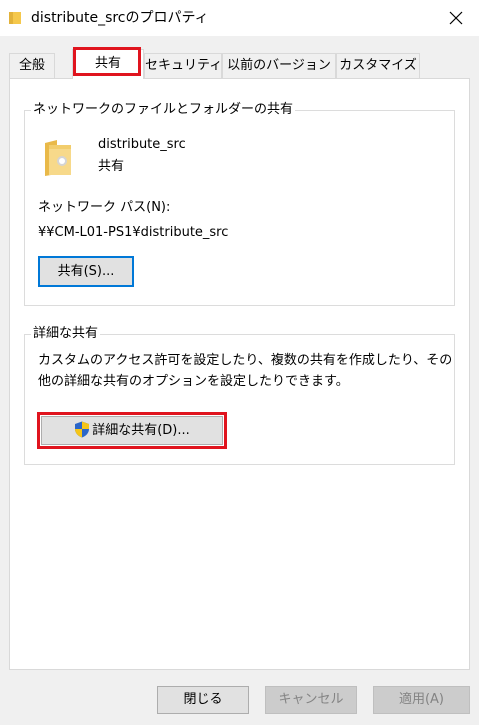  Describe the element at coordinates (142, 144) in the screenshot. I see `folder-name: distribute_src` at that location.